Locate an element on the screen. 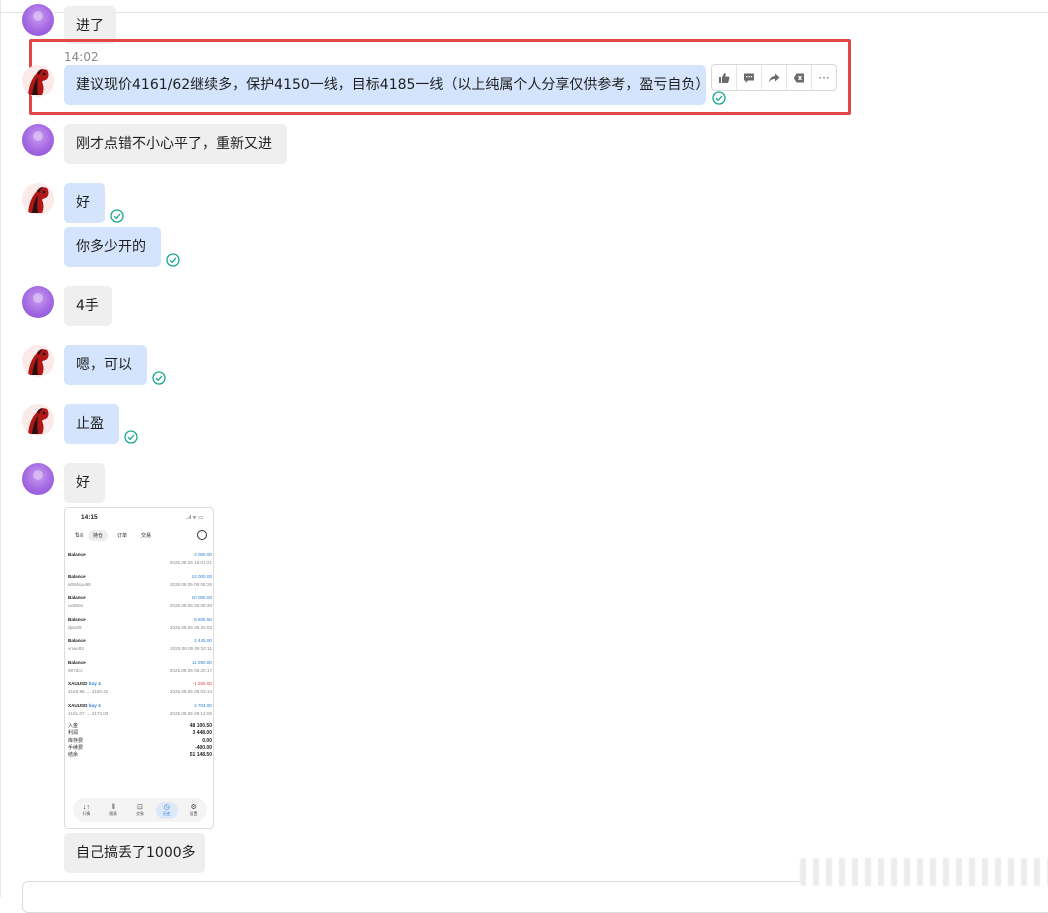  forward-icon is located at coordinates (774, 77).